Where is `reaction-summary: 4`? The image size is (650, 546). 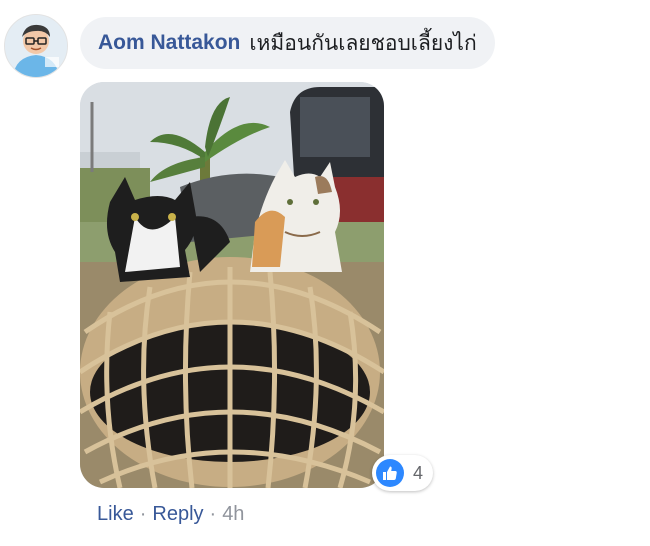 reaction-summary: 4 is located at coordinates (403, 473).